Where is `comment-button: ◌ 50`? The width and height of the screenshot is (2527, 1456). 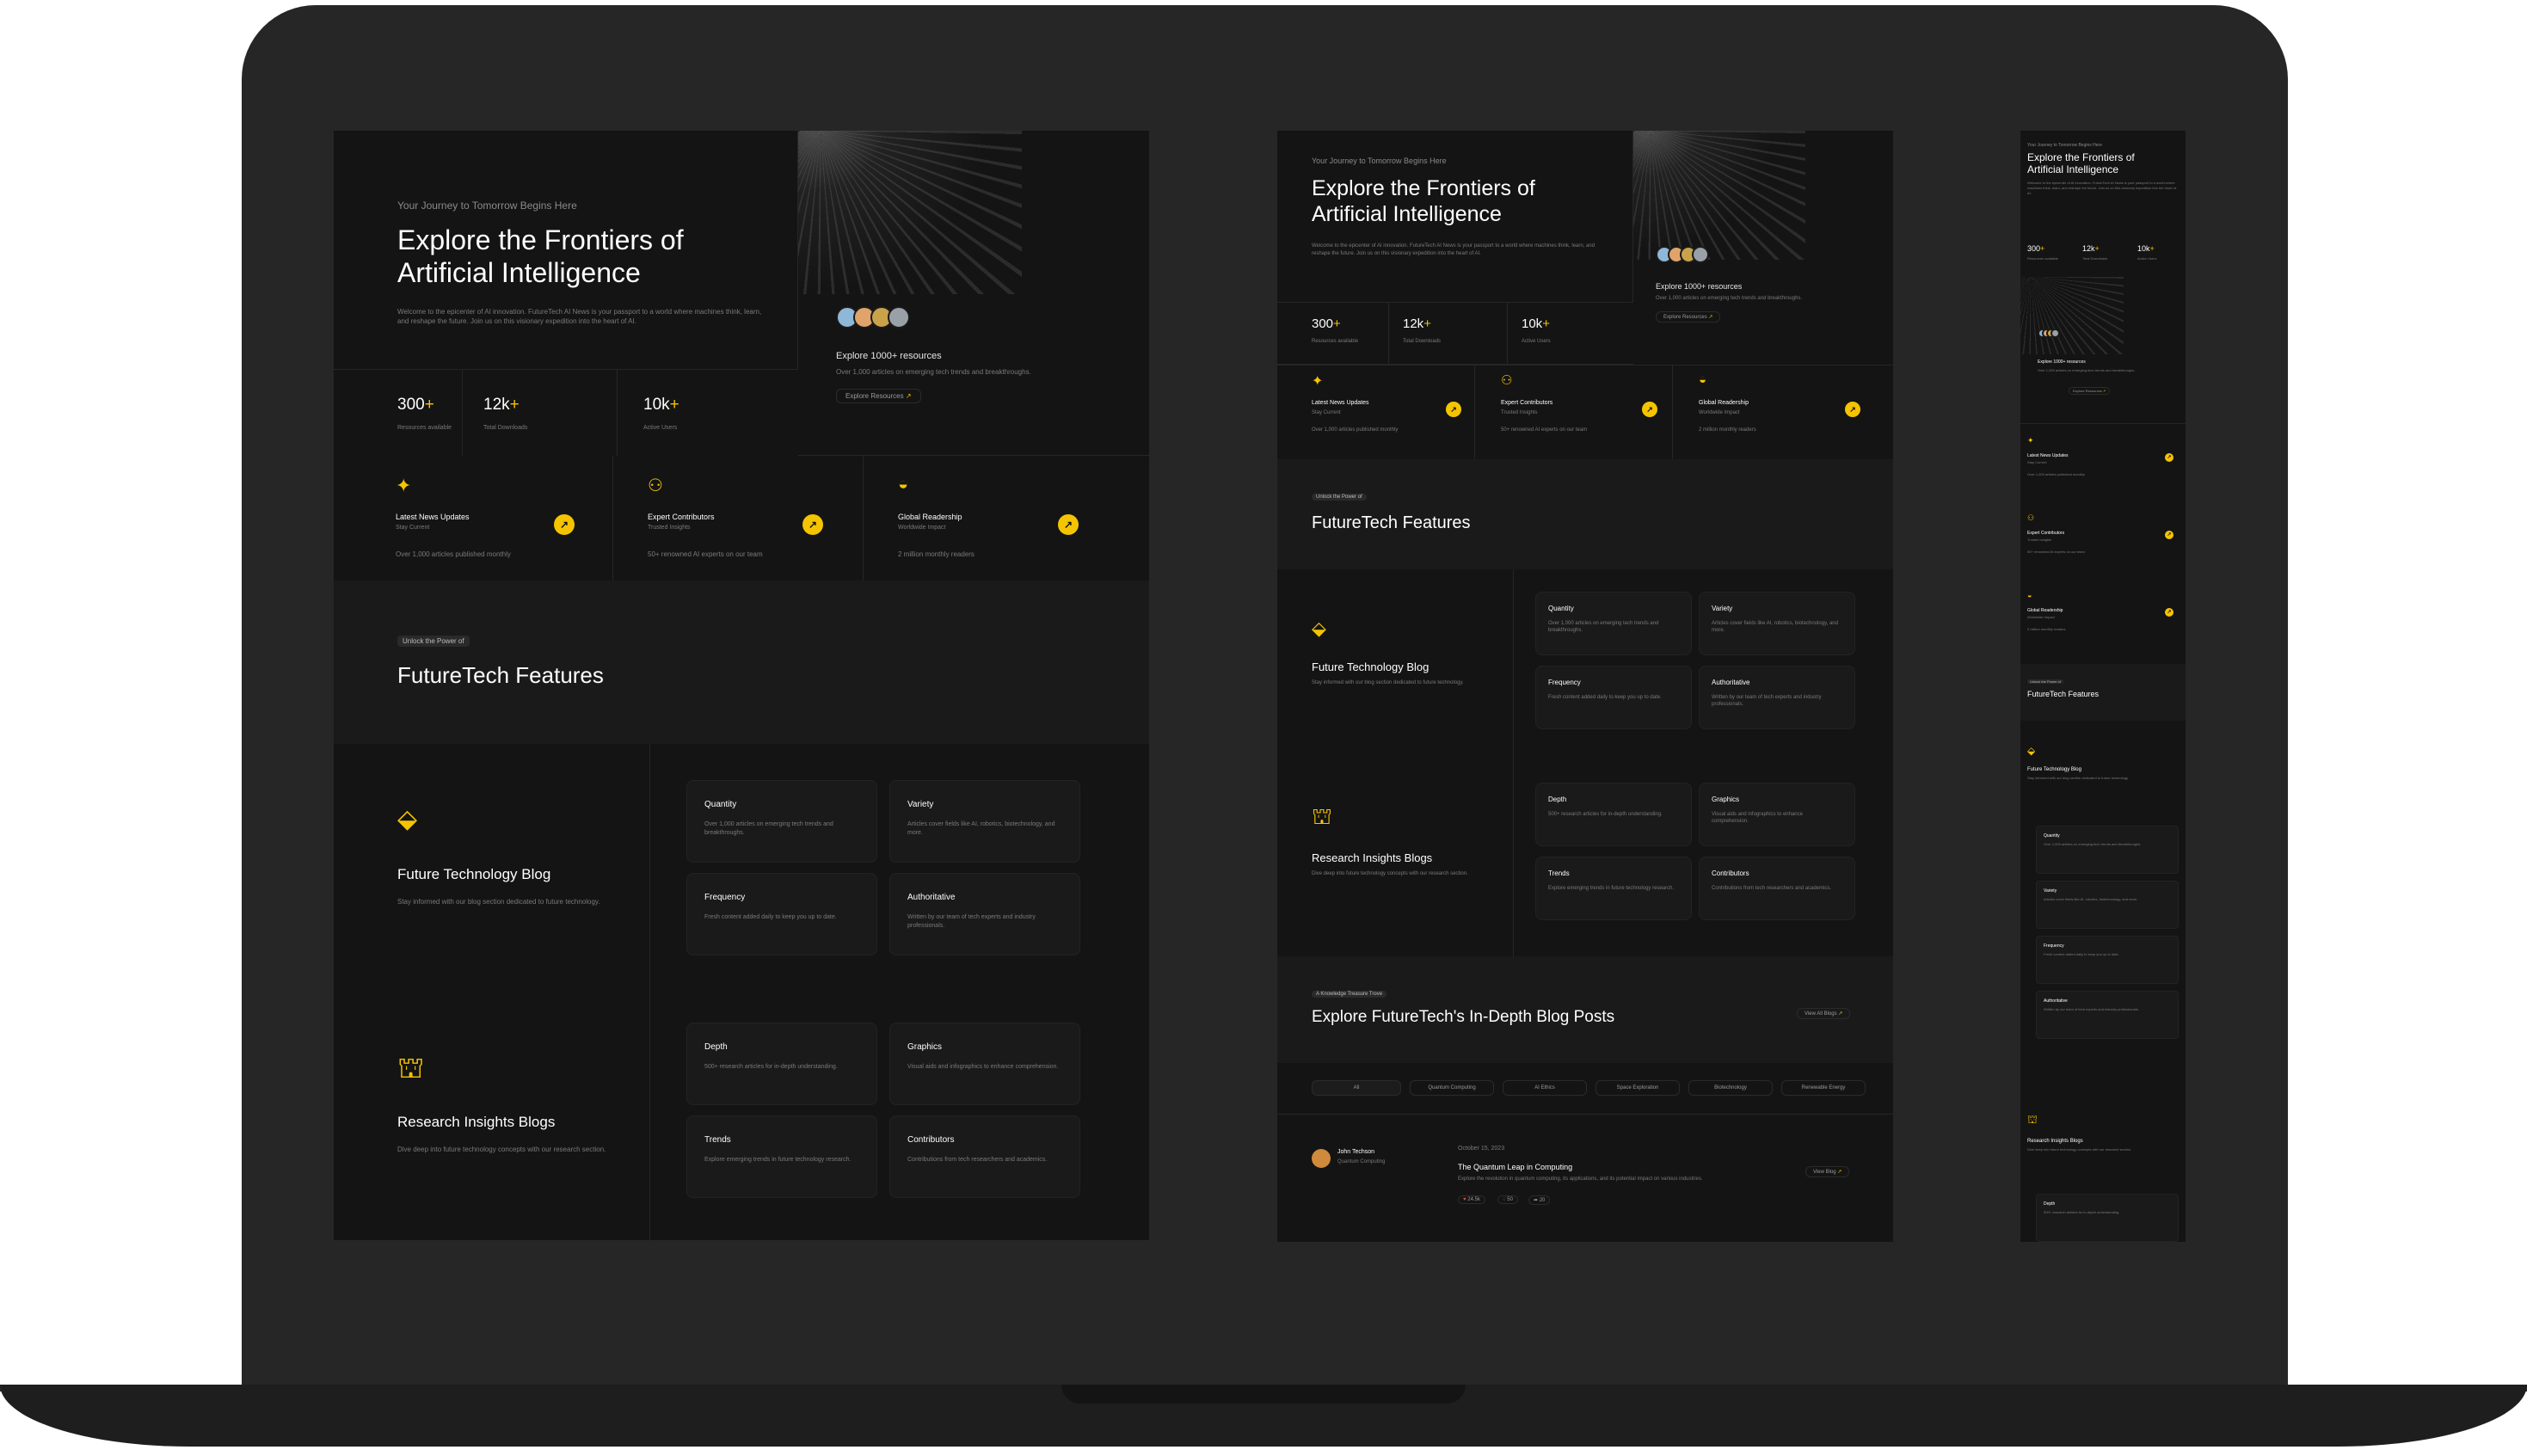
comment-button: ◌ 50 is located at coordinates (1507, 1199).